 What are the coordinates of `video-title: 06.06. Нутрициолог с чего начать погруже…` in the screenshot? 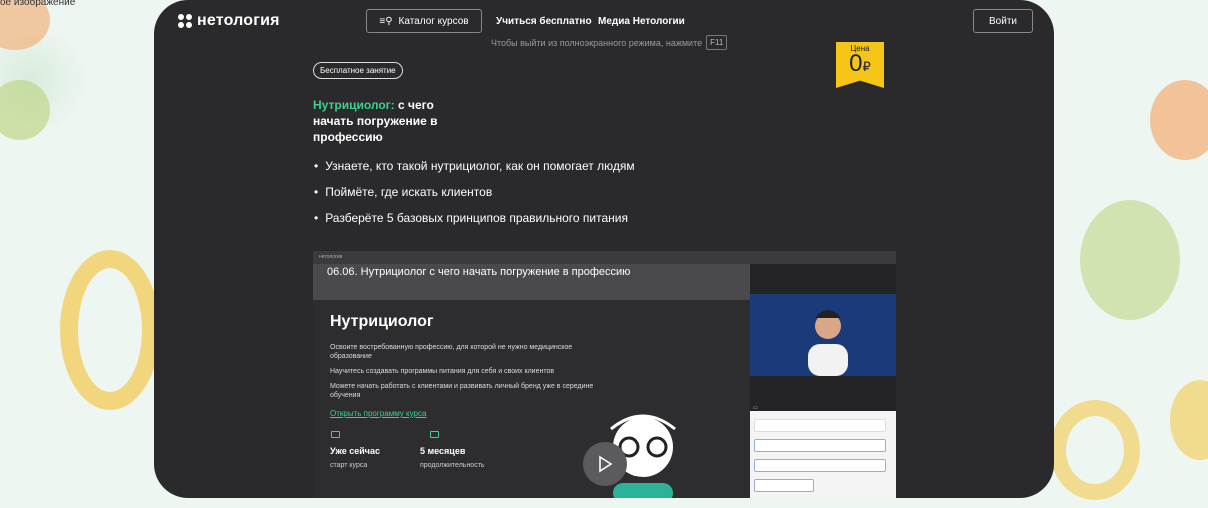 It's located at (479, 272).